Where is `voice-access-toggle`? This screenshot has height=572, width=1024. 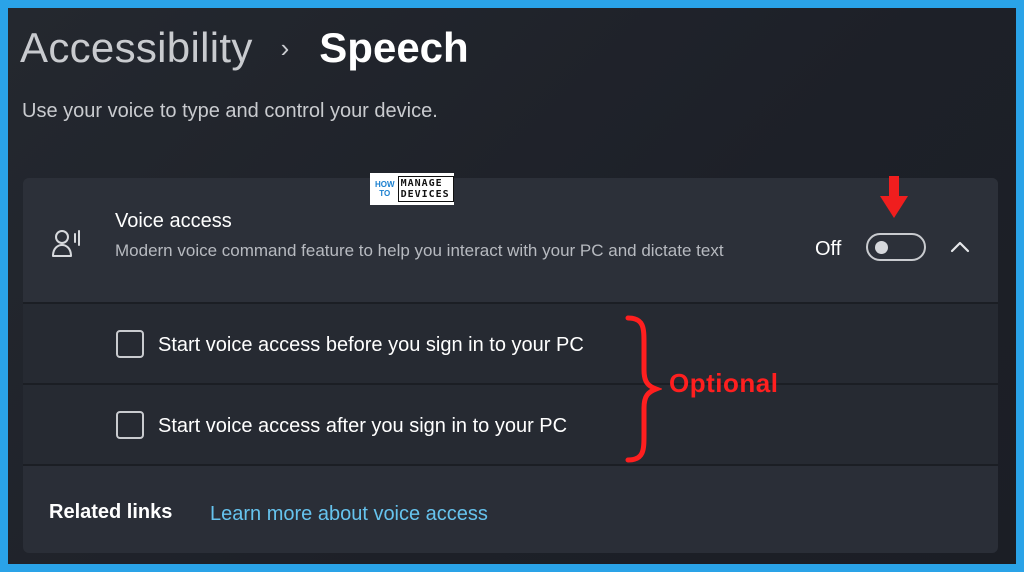 voice-access-toggle is located at coordinates (896, 247).